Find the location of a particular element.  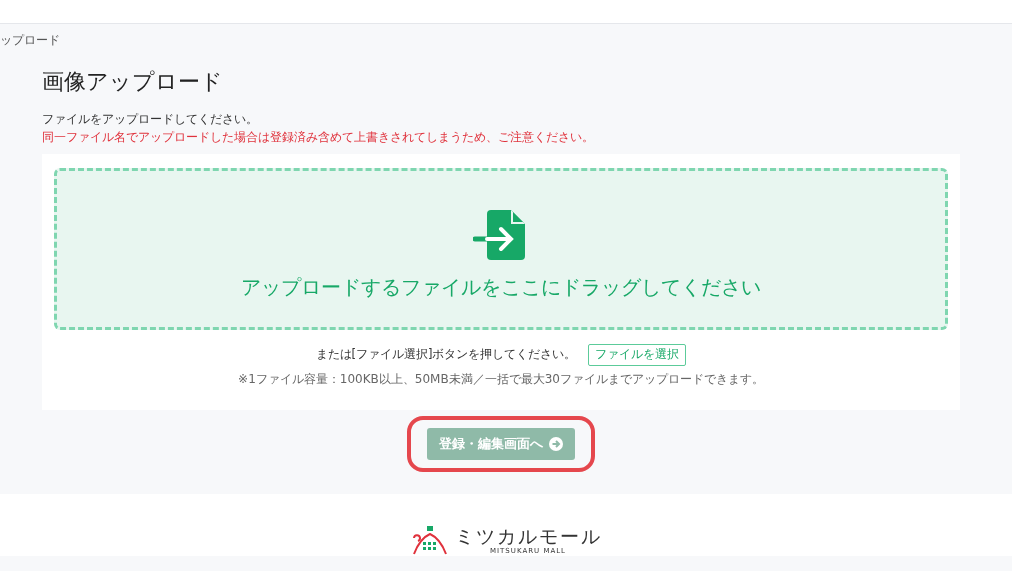

logo-text: ミツカルモール is located at coordinates (528, 536).